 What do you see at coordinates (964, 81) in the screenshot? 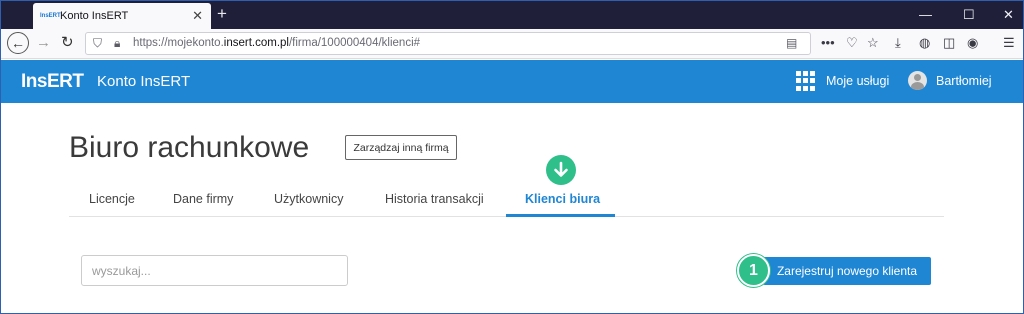
I see `user-menu-link: Bartłomiej` at bounding box center [964, 81].